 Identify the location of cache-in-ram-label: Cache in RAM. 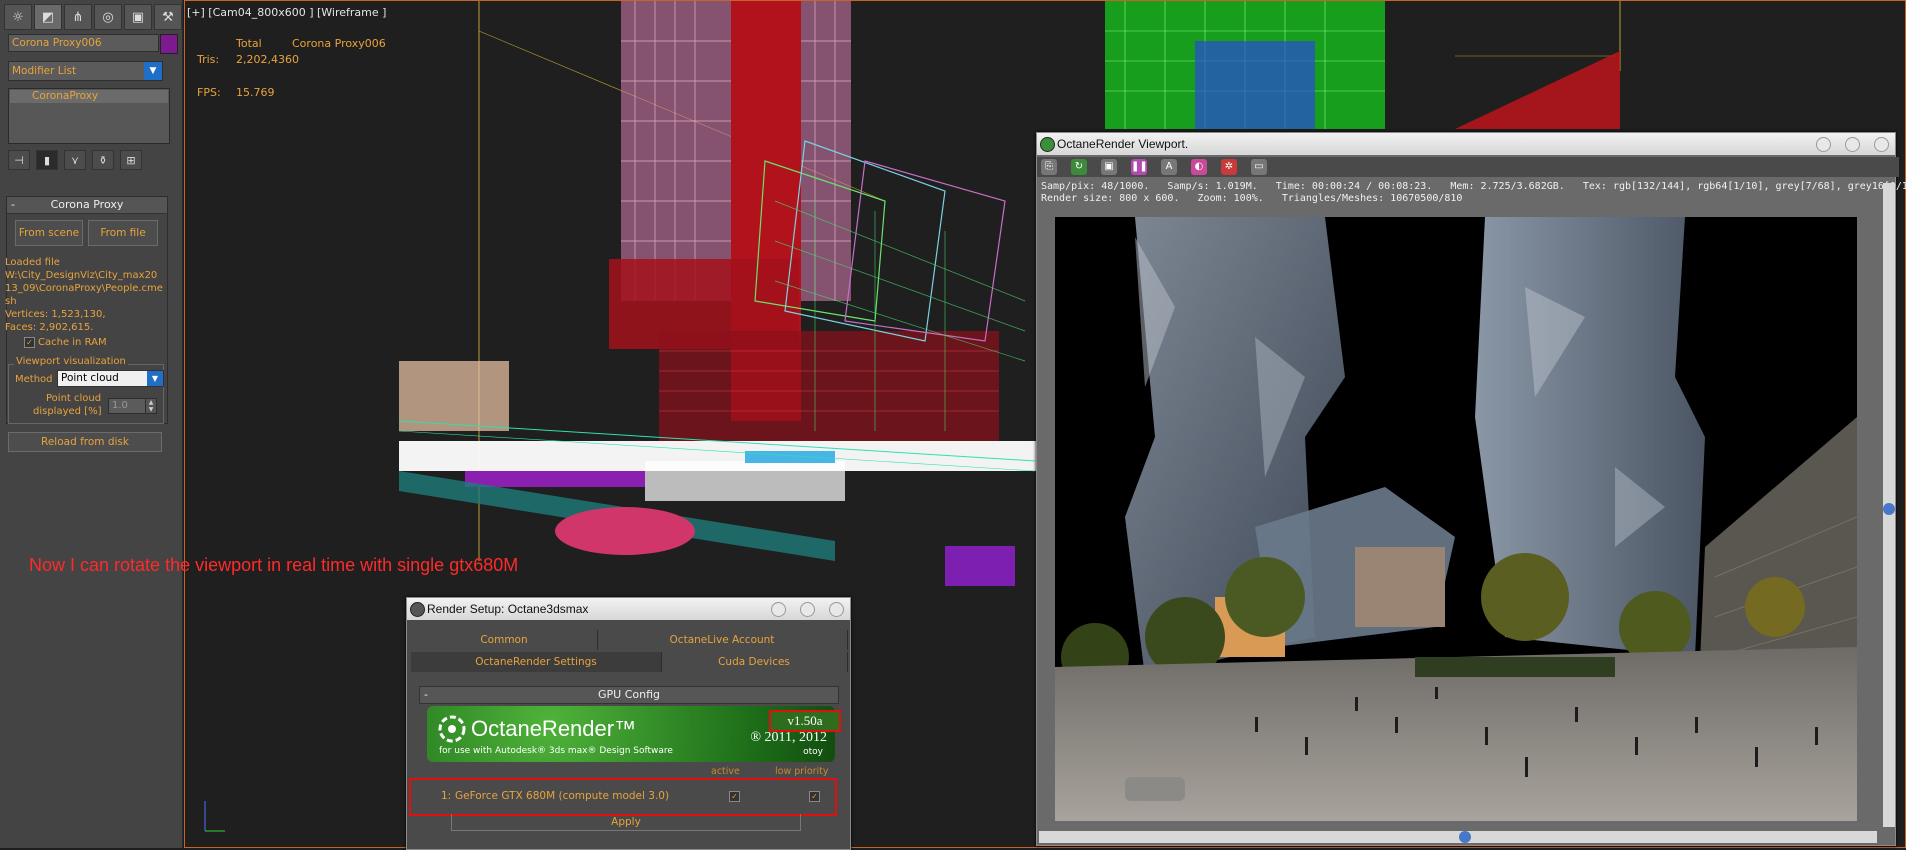
(72, 342).